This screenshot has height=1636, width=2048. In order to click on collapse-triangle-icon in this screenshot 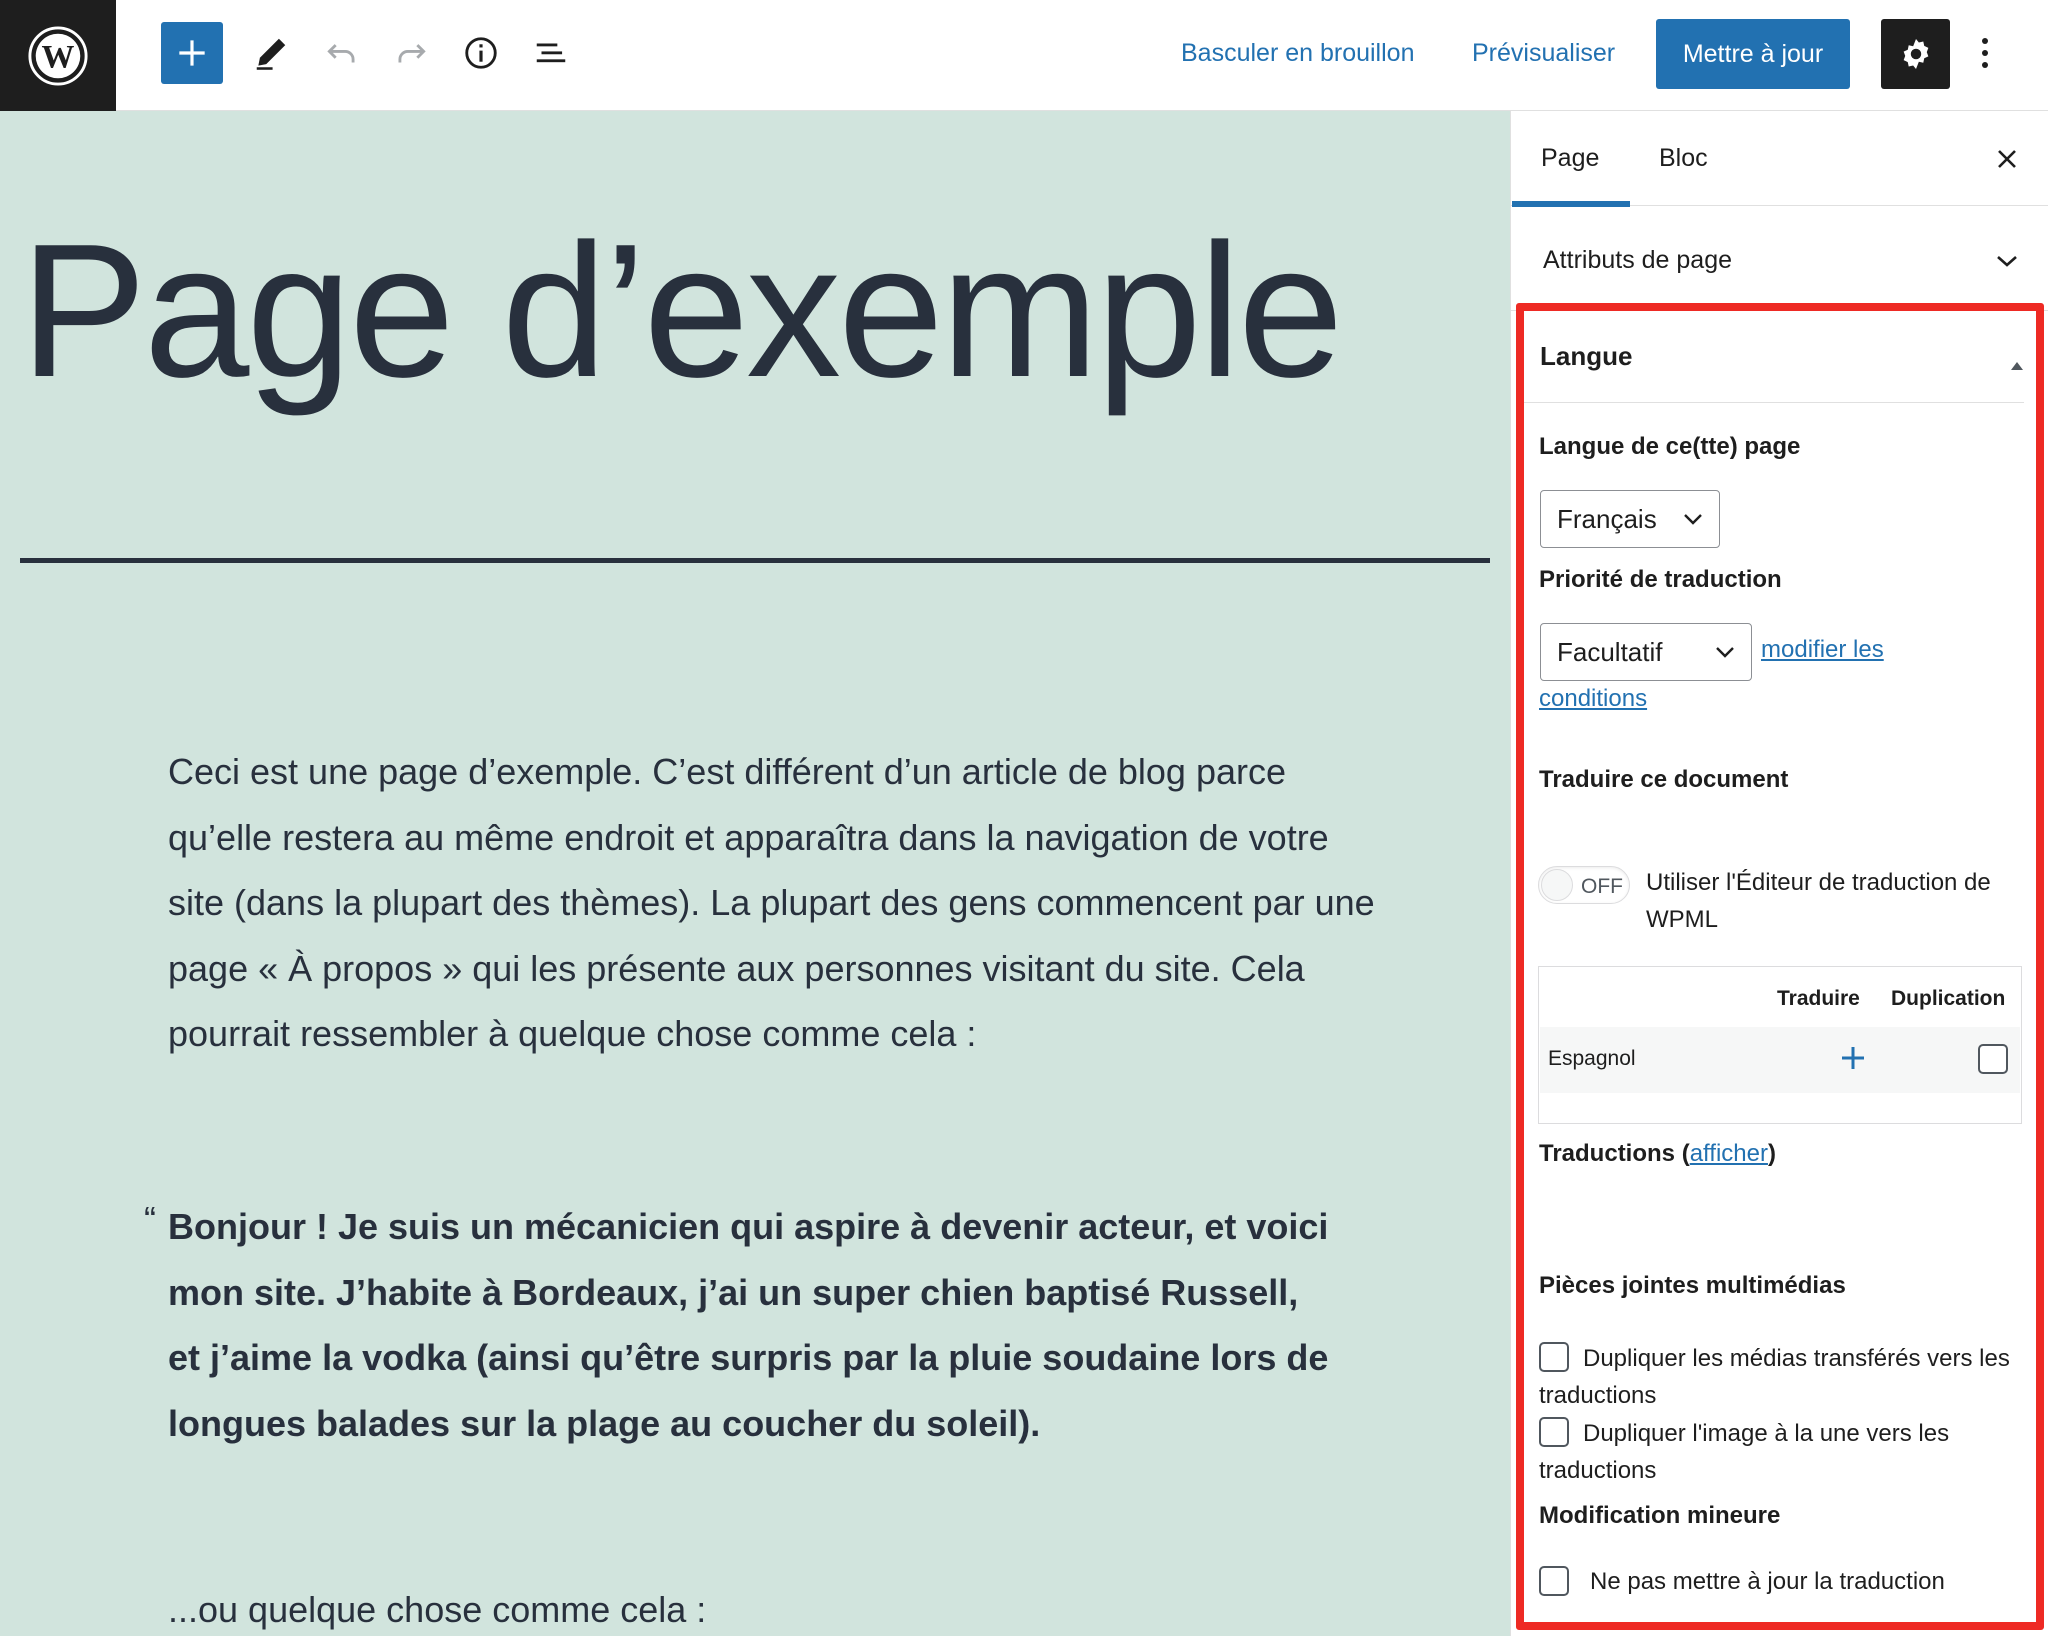, I will do `click(2017, 362)`.